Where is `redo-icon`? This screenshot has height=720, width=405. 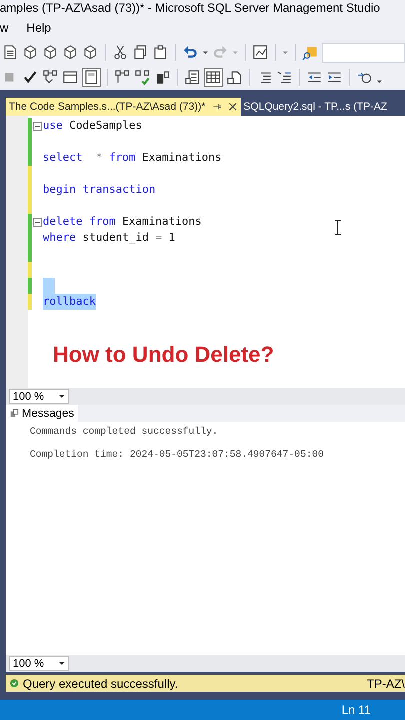
redo-icon is located at coordinates (220, 52).